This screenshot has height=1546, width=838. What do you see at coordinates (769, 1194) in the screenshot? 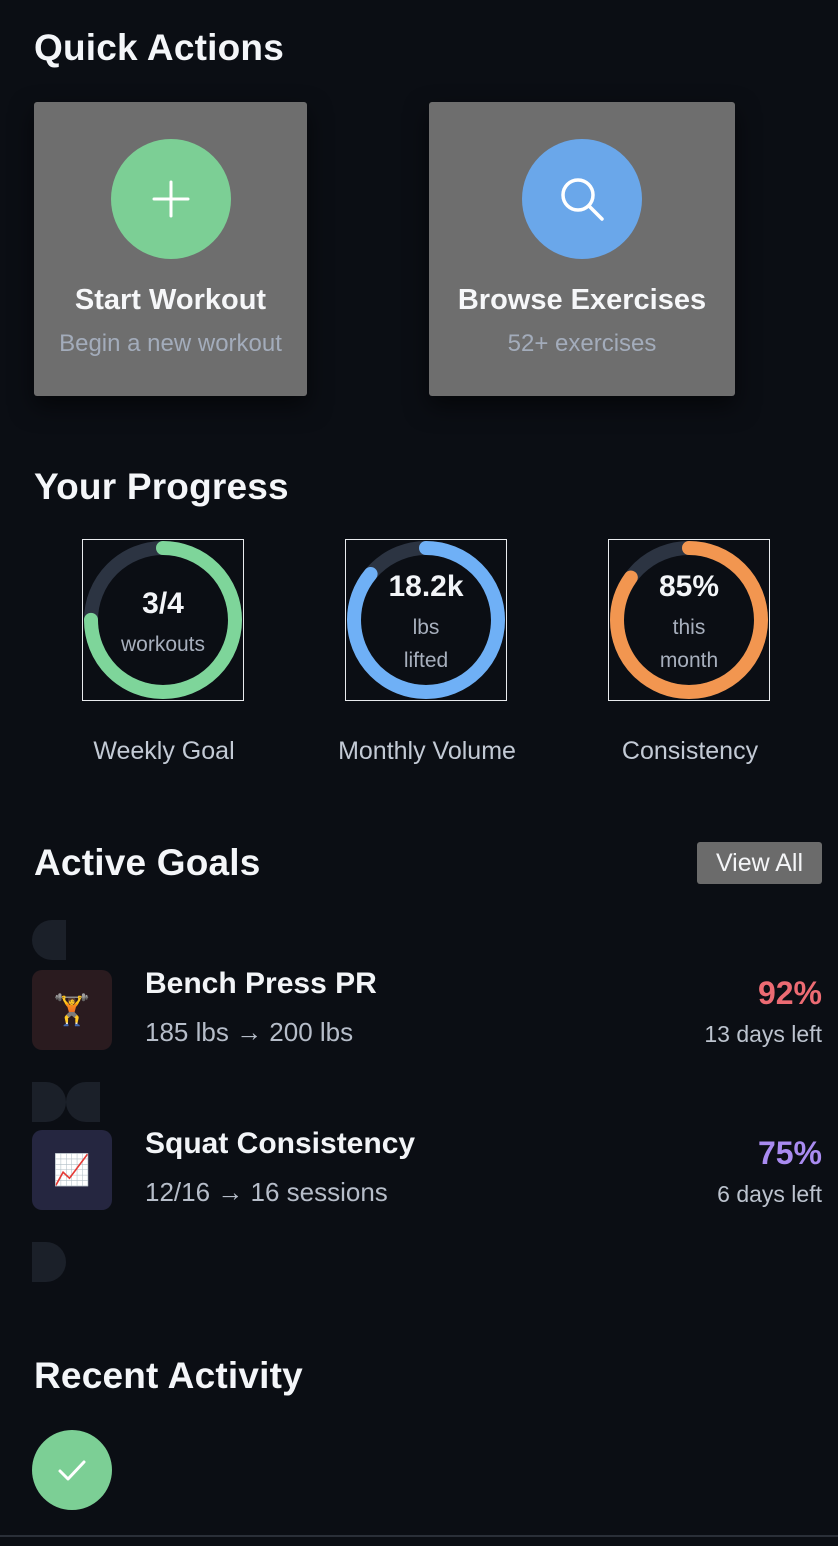
I see `goal-days-left: 6 days left` at bounding box center [769, 1194].